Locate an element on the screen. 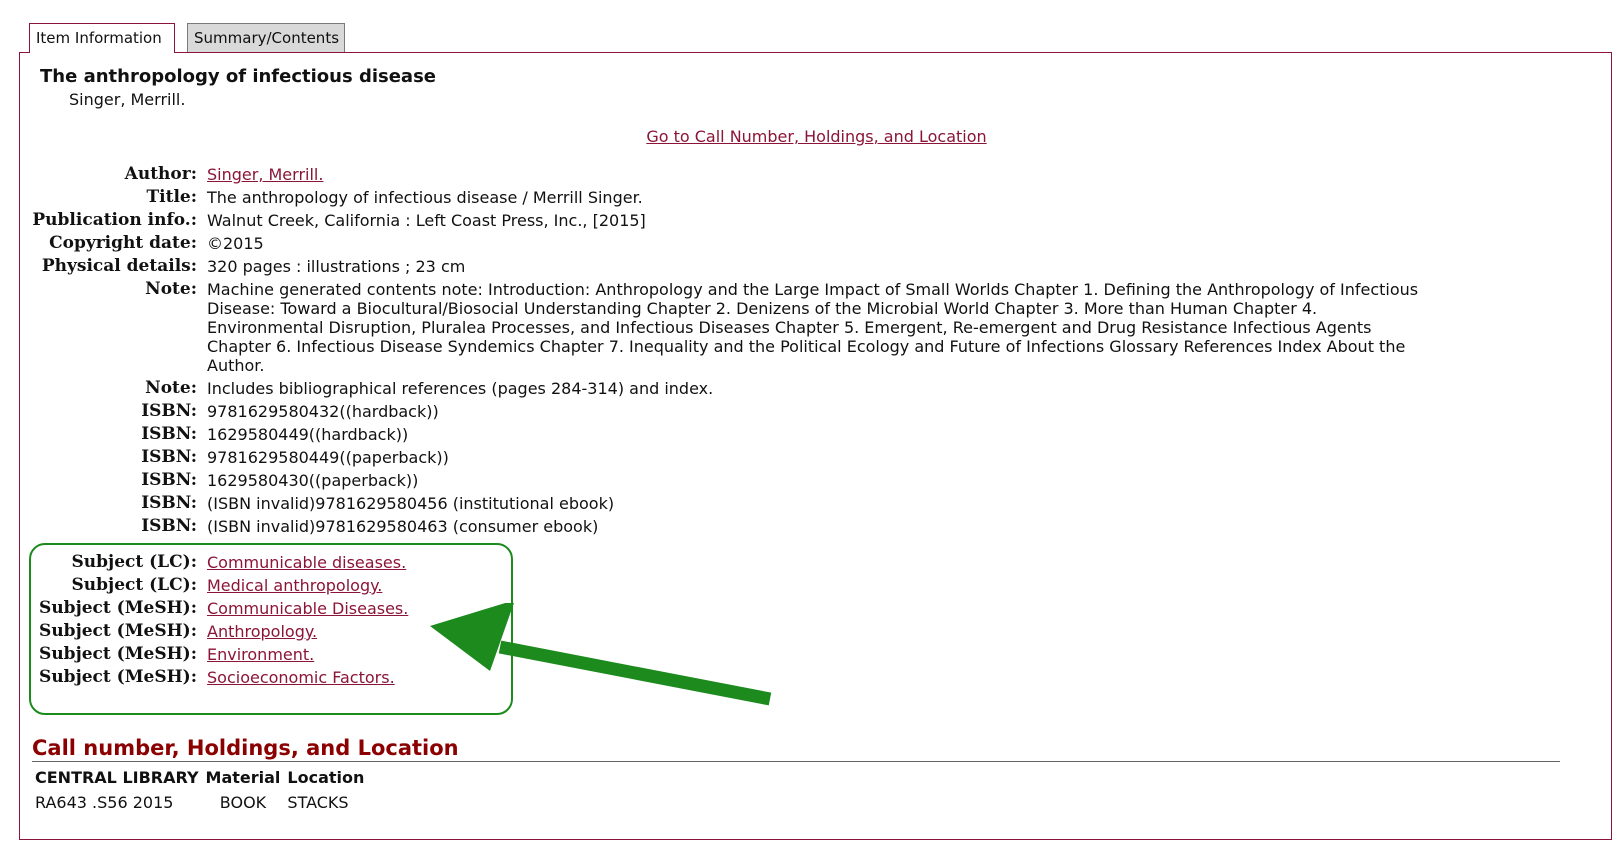 The image size is (1623, 849). subject-link: Medical anthropology. is located at coordinates (294, 585).